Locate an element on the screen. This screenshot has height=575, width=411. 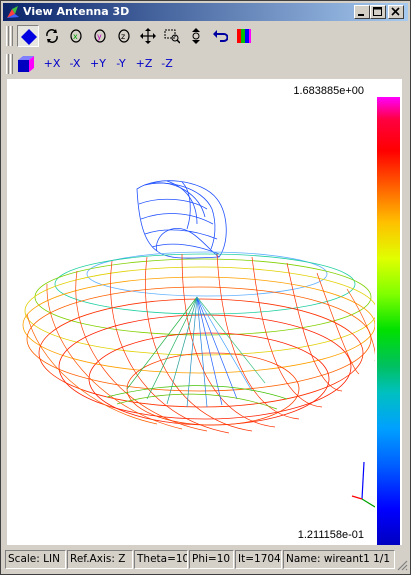
zoom-window-button is located at coordinates (172, 36).